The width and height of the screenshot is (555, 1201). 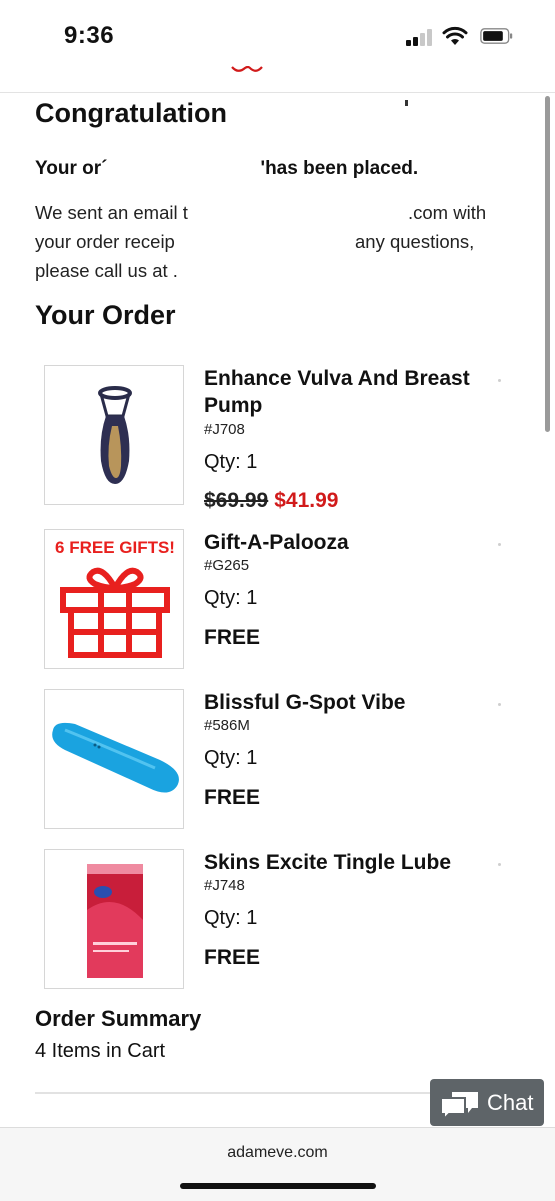 What do you see at coordinates (415, 241) in the screenshot?
I see `email-line-end: any questions,` at bounding box center [415, 241].